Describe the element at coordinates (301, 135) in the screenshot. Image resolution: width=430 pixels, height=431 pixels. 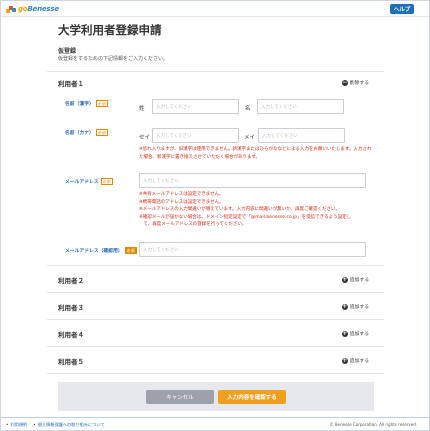
I see `mei-kana-input: 入力してください` at that location.